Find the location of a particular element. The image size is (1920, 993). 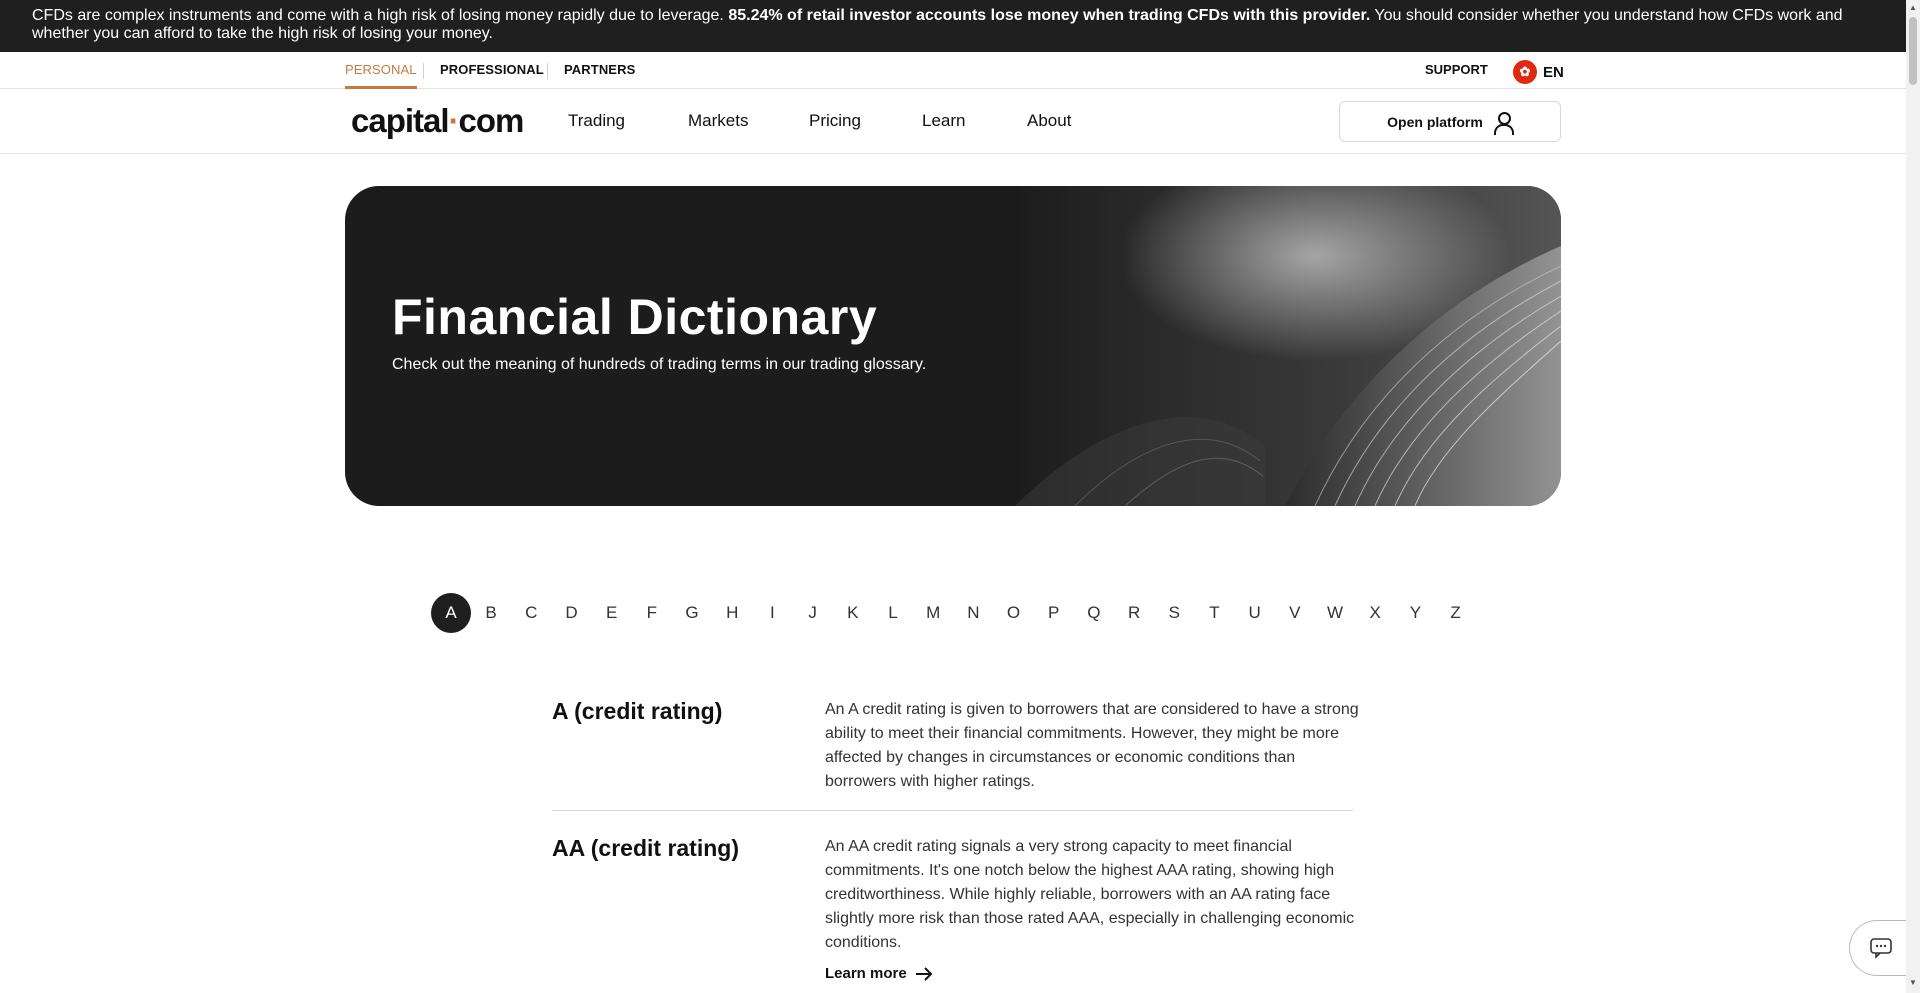

book-pages-graphic is located at coordinates (1288, 376).